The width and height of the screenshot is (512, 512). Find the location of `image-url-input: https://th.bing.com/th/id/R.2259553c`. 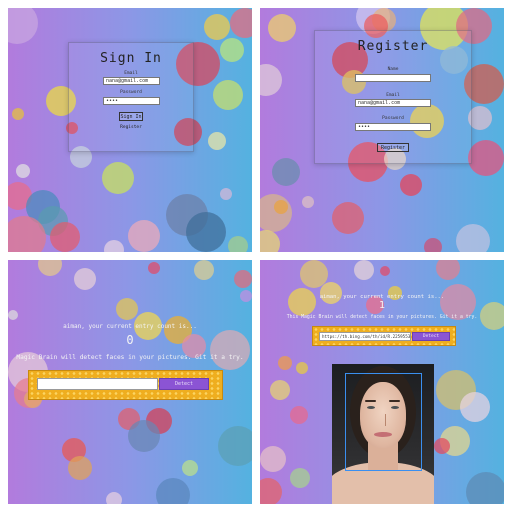

image-url-input: https://th.bing.com/th/id/R.2259553c is located at coordinates (365, 336).